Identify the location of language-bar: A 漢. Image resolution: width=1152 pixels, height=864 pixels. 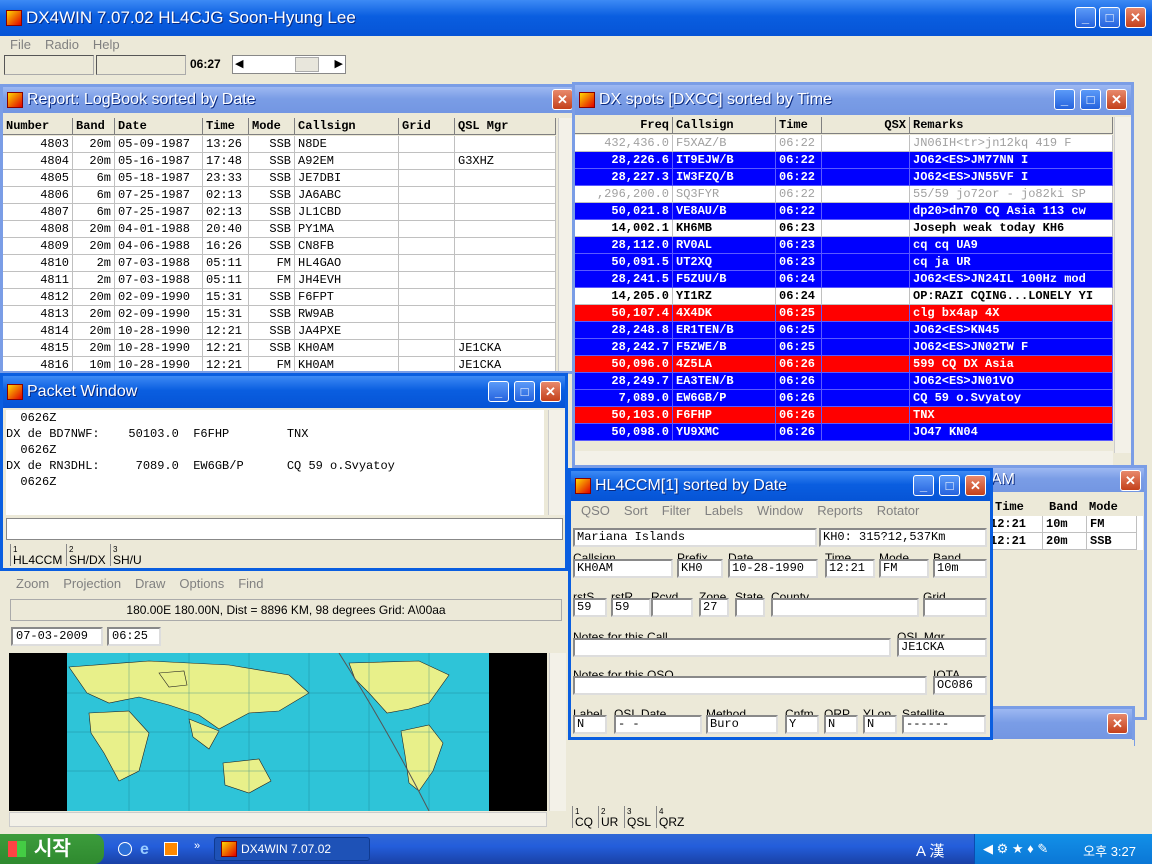
(930, 850).